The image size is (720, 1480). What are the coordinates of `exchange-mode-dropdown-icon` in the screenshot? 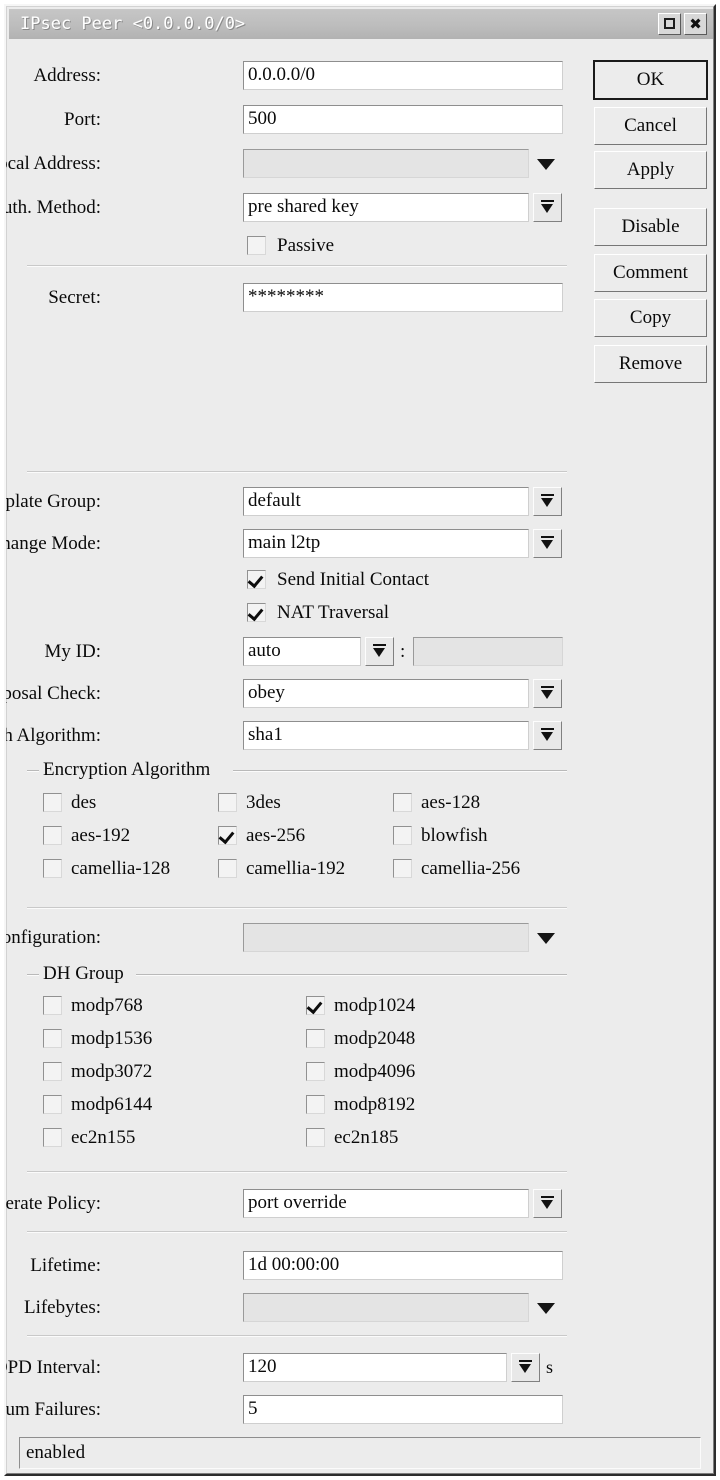 It's located at (547, 543).